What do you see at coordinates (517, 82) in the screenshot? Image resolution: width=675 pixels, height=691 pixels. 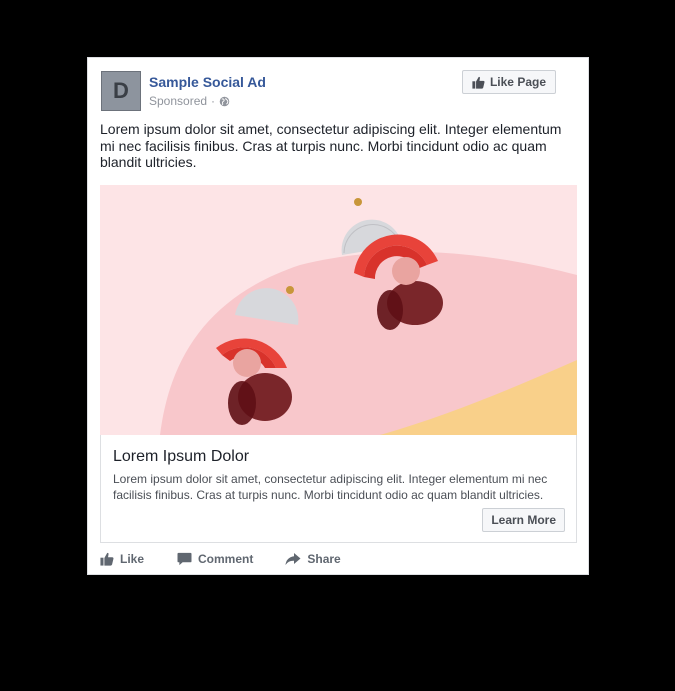 I see `like-page-label: Like Page` at bounding box center [517, 82].